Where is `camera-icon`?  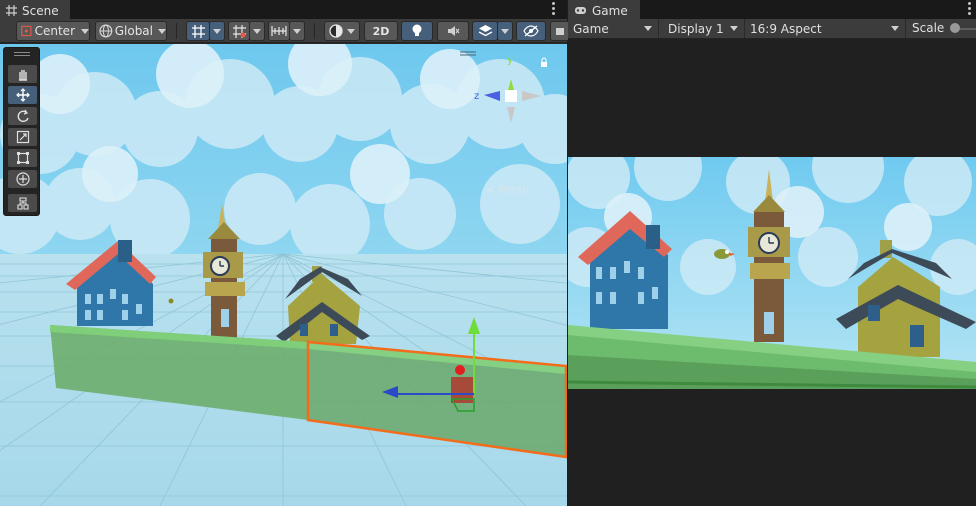
camera-icon is located at coordinates (560, 31).